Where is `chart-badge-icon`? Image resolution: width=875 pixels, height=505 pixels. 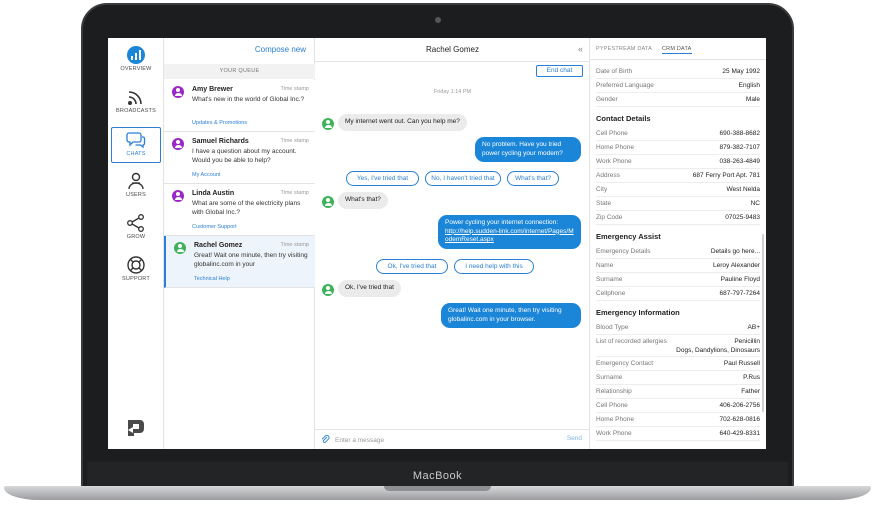 chart-badge-icon is located at coordinates (136, 55).